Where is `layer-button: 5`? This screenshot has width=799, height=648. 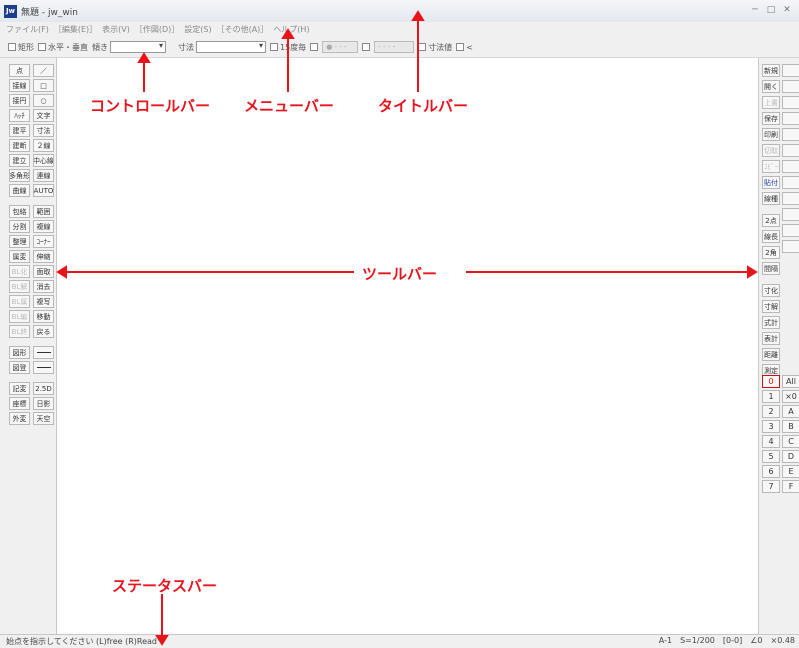 layer-button: 5 is located at coordinates (771, 456).